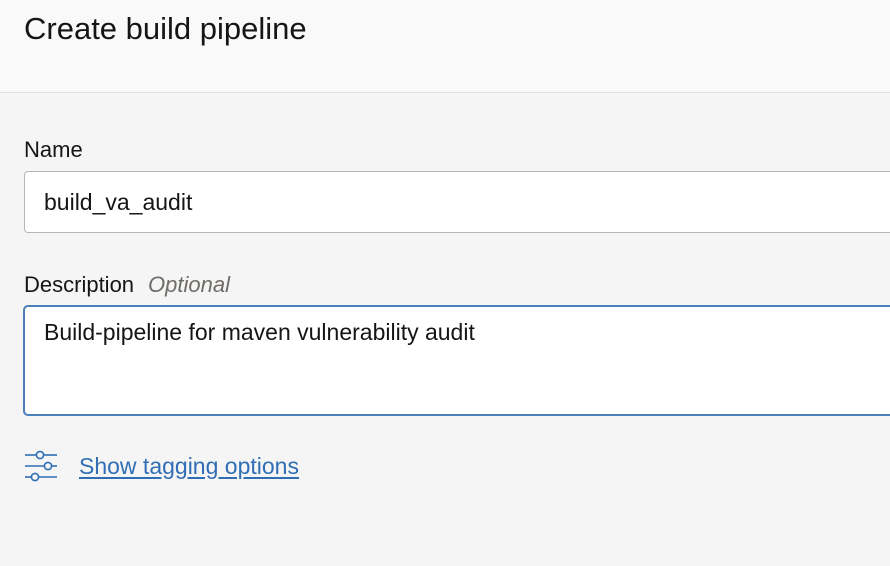 The width and height of the screenshot is (890, 566). Describe the element at coordinates (165, 28) in the screenshot. I see `page-title: Create build pipeline` at that location.